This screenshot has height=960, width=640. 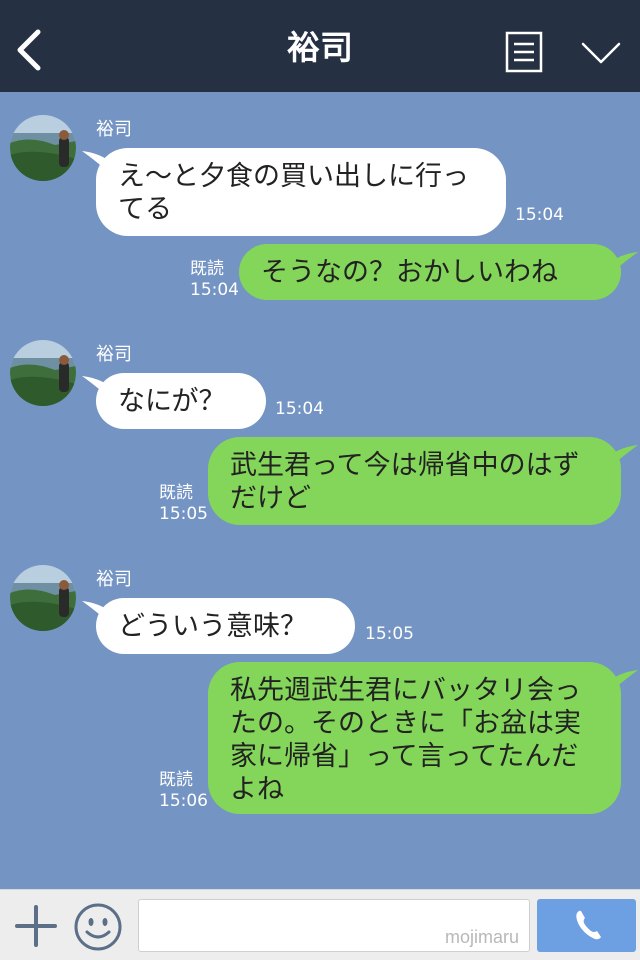 I want to click on chevron-down-icon, so click(x=601, y=53).